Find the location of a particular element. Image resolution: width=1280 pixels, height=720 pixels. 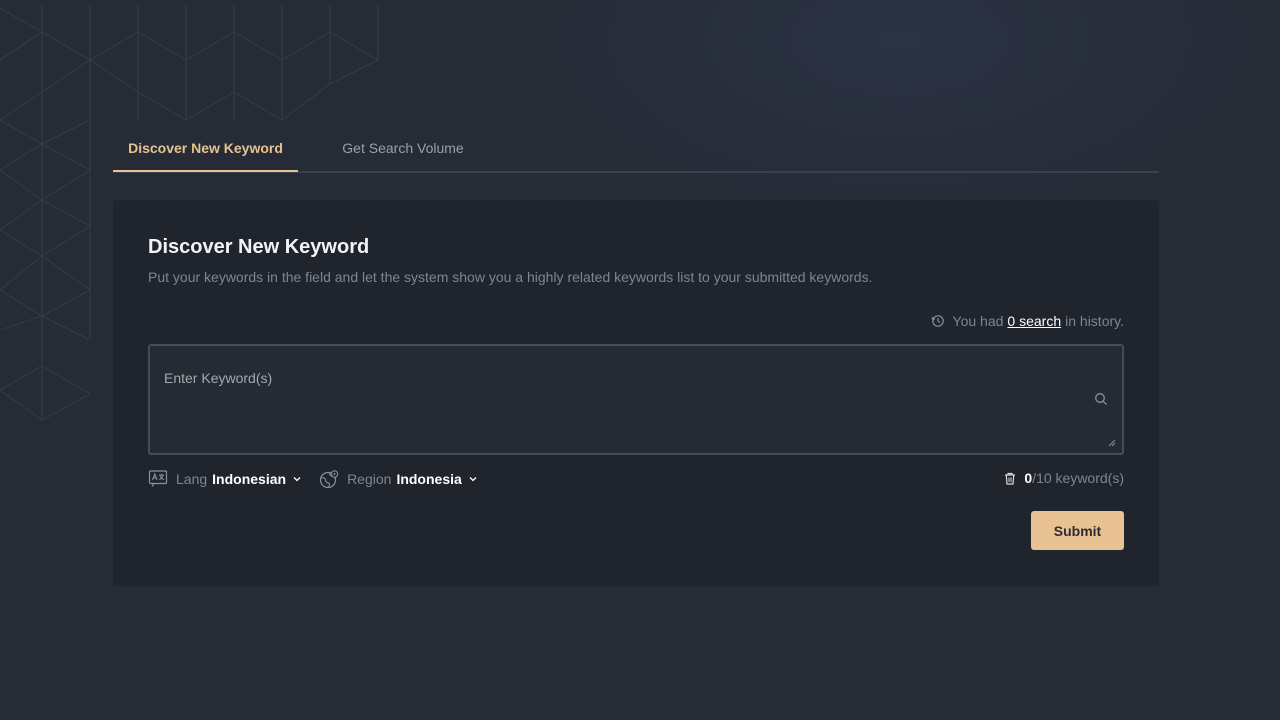

globe-icon is located at coordinates (329, 479).